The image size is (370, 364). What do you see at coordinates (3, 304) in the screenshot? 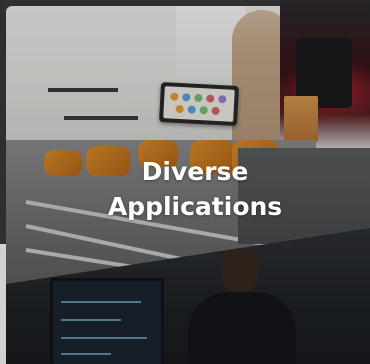
I see `card-edge` at bounding box center [3, 304].